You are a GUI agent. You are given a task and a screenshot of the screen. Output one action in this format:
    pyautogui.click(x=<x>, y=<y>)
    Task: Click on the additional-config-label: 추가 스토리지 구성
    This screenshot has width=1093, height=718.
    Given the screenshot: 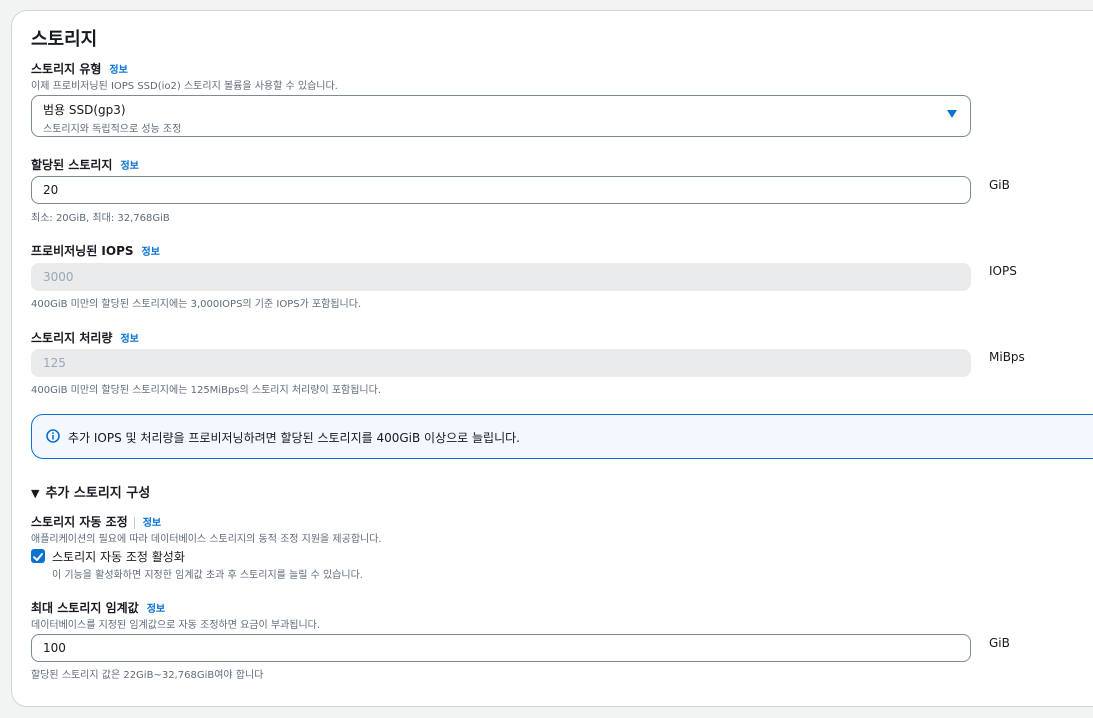 What is the action you would take?
    pyautogui.click(x=98, y=493)
    